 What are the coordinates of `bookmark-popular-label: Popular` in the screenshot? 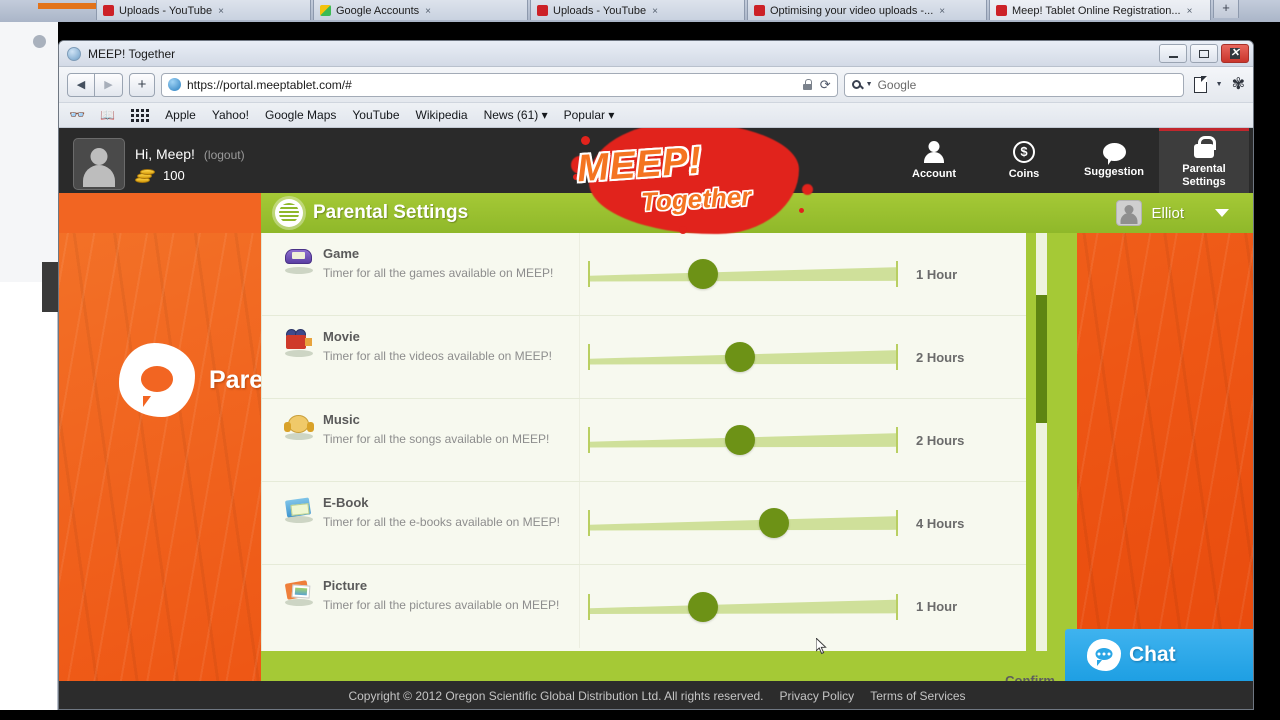 It's located at (584, 115).